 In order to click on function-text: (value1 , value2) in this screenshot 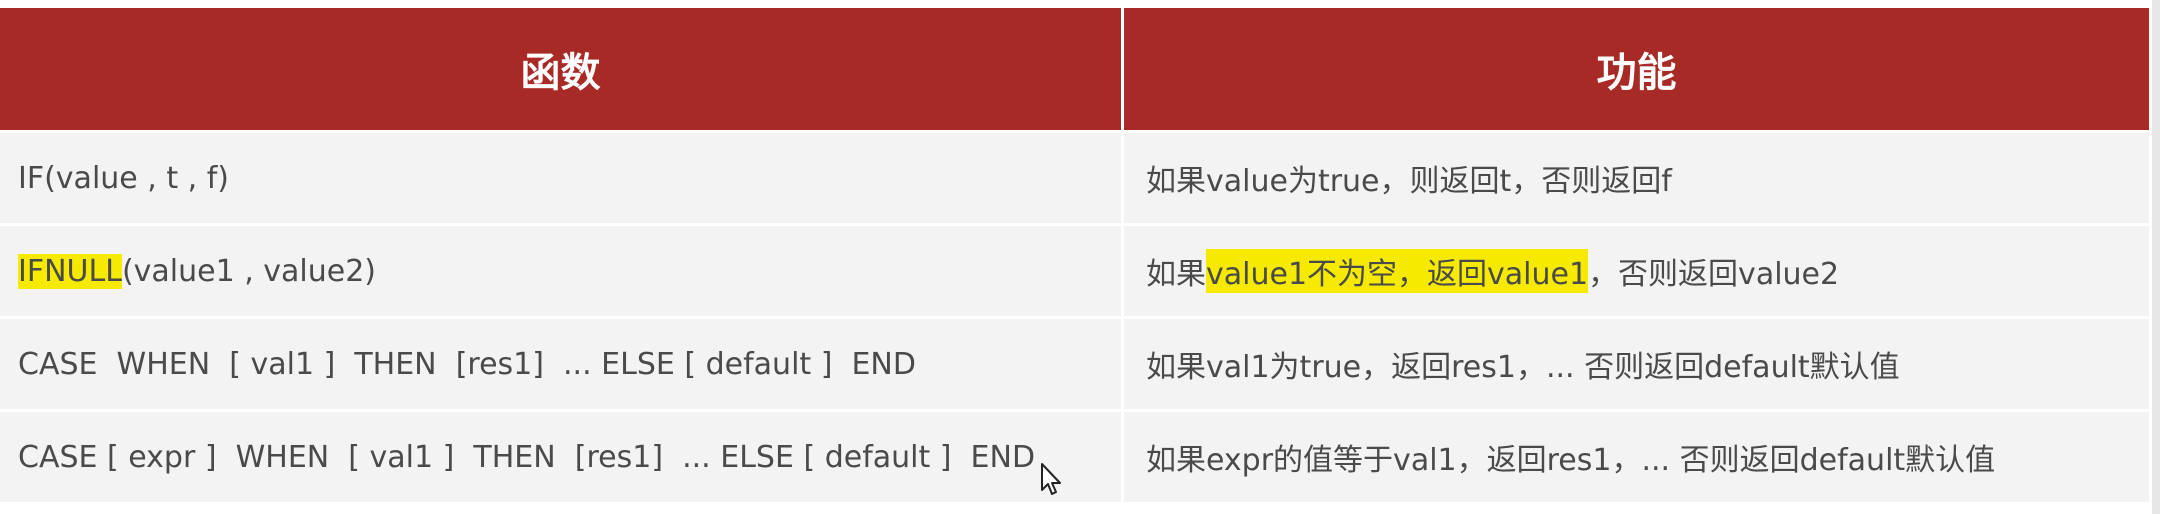, I will do `click(249, 271)`.